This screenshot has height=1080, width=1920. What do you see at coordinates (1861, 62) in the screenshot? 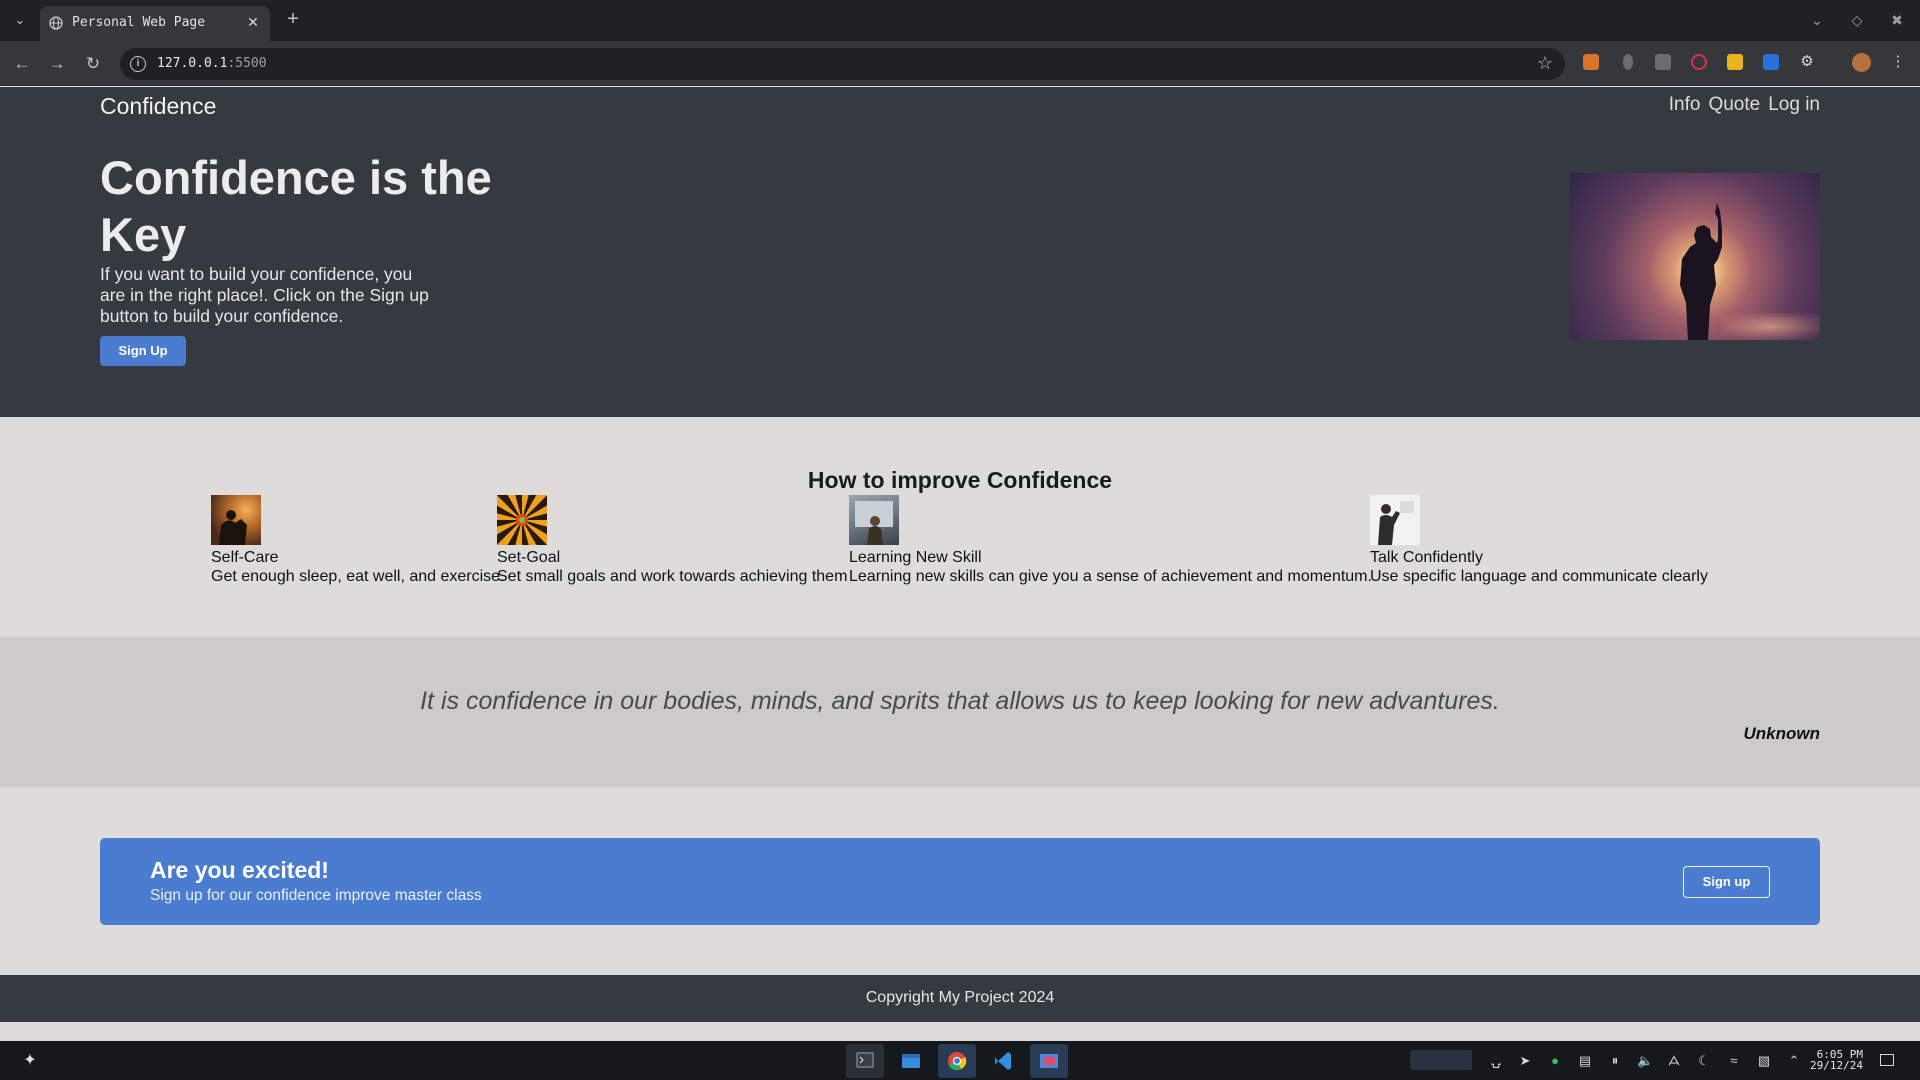
I see `profile-avatar` at bounding box center [1861, 62].